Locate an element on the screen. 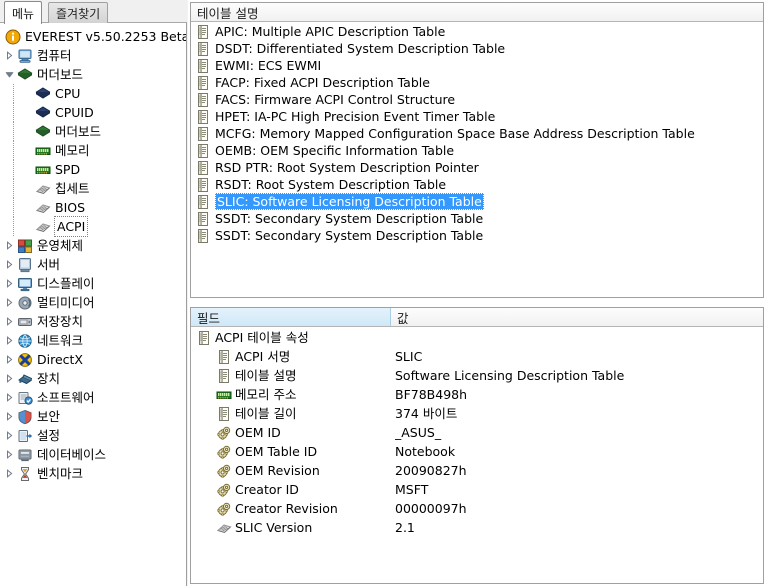  tree-item-label: 저장장치 is located at coordinates (60, 321).